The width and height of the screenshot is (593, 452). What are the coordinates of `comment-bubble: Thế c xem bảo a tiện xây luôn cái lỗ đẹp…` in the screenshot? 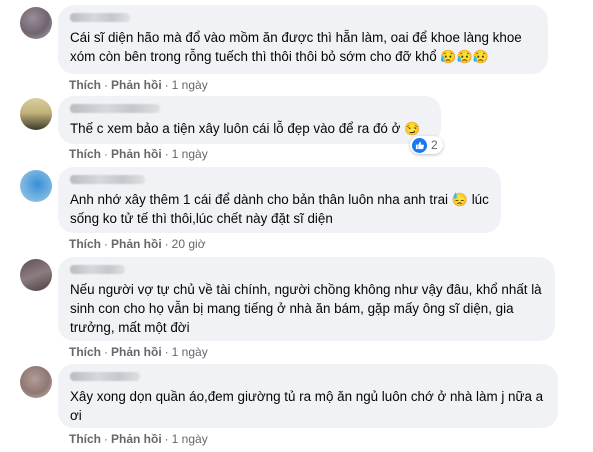 It's located at (249, 120).